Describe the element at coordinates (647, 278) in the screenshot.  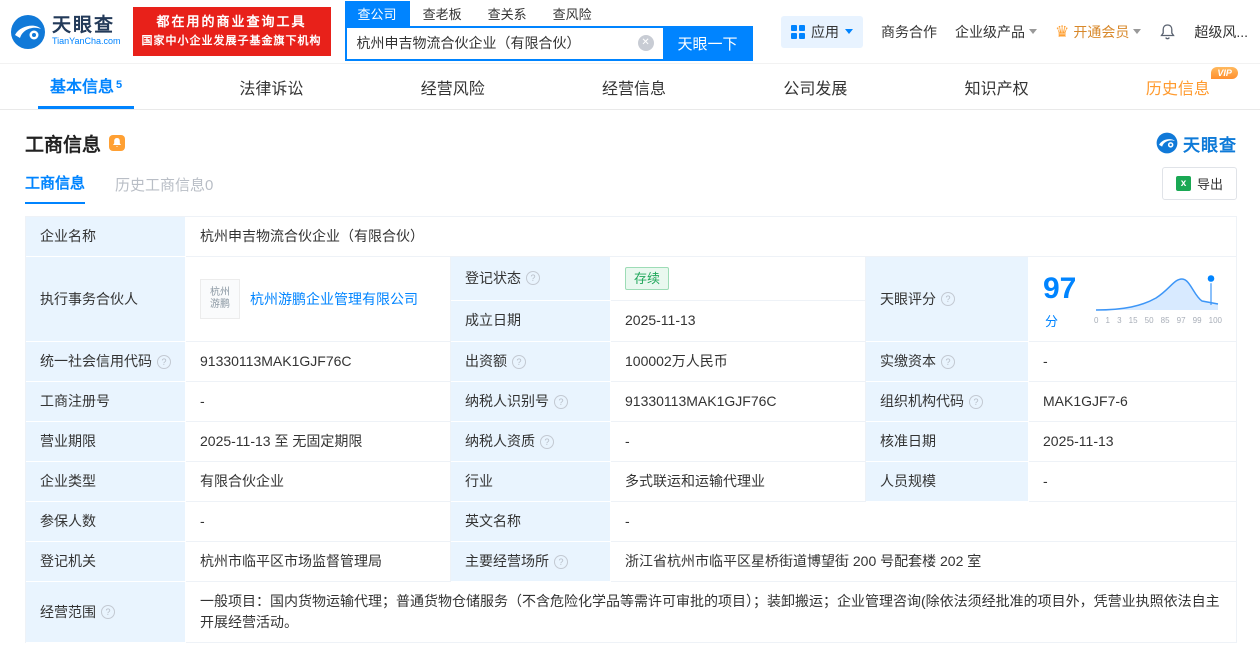
I see `status-badge: 存续` at that location.